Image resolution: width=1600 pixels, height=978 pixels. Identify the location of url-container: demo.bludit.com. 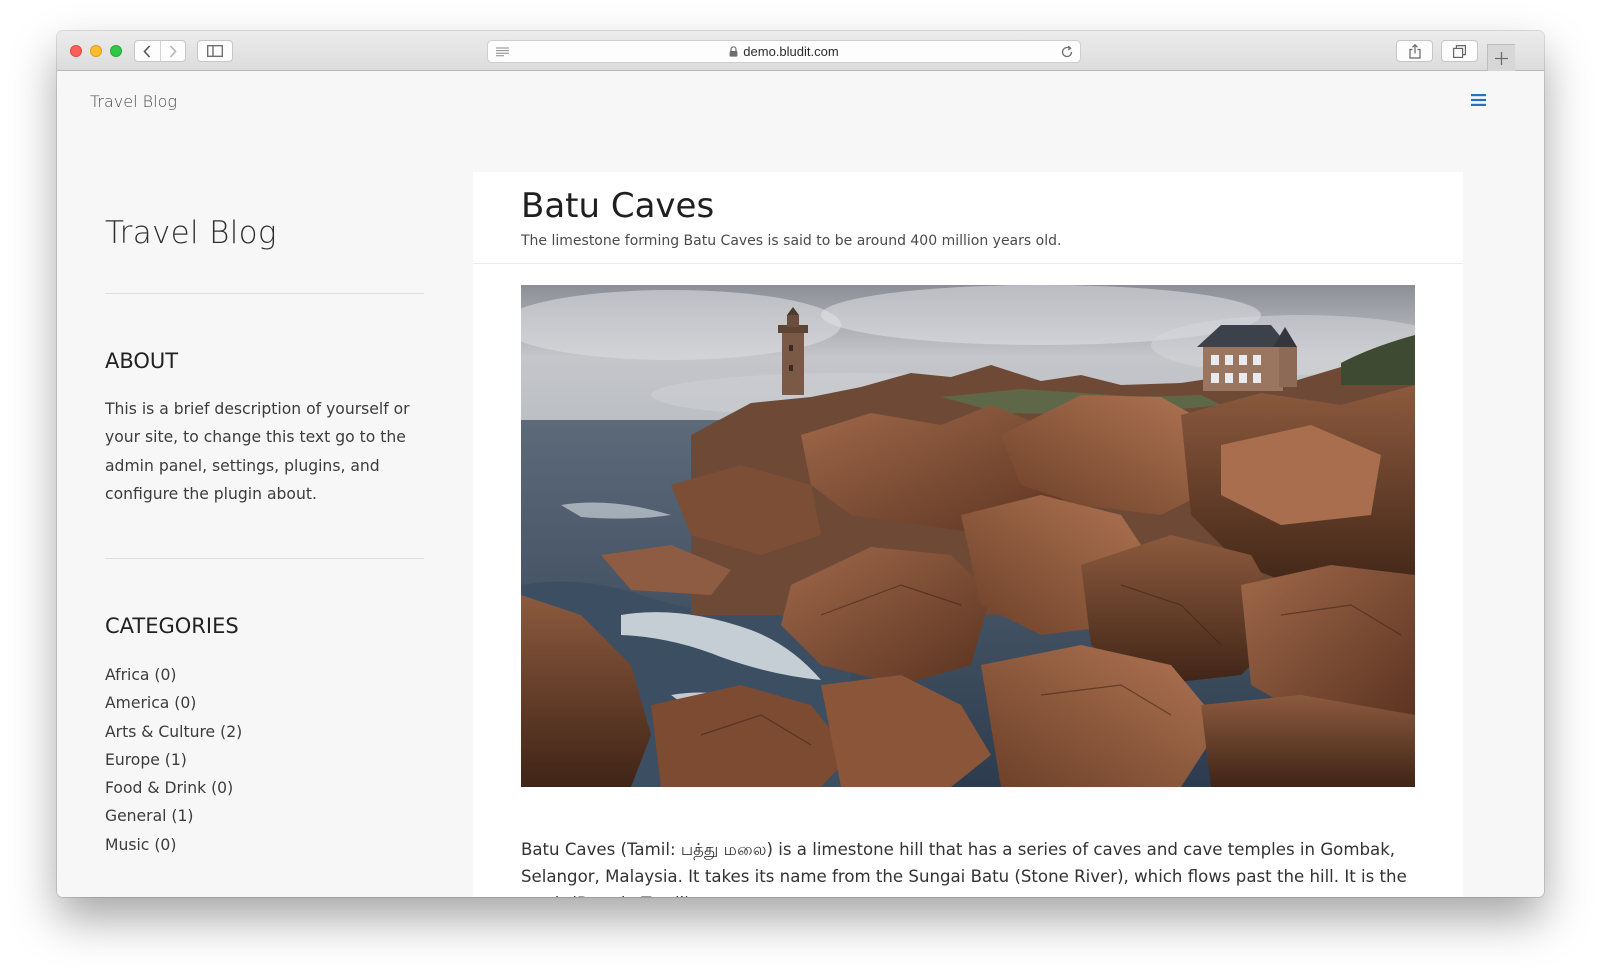
(784, 51).